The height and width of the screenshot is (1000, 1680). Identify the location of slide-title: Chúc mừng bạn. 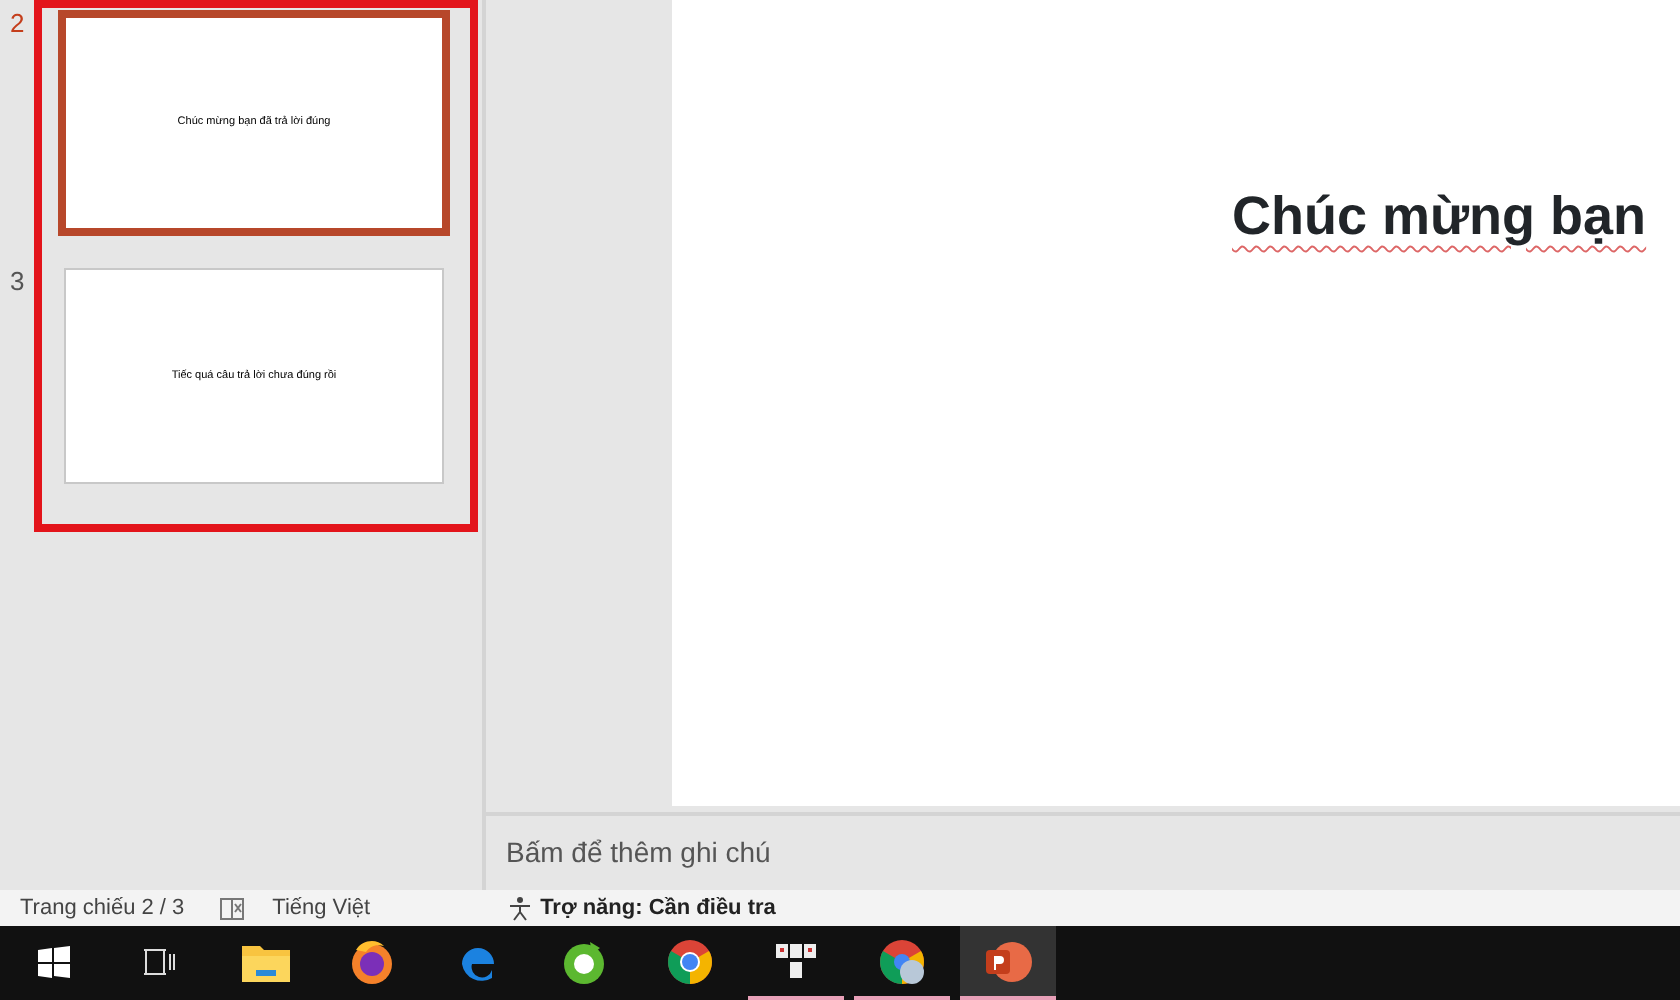
(1439, 217).